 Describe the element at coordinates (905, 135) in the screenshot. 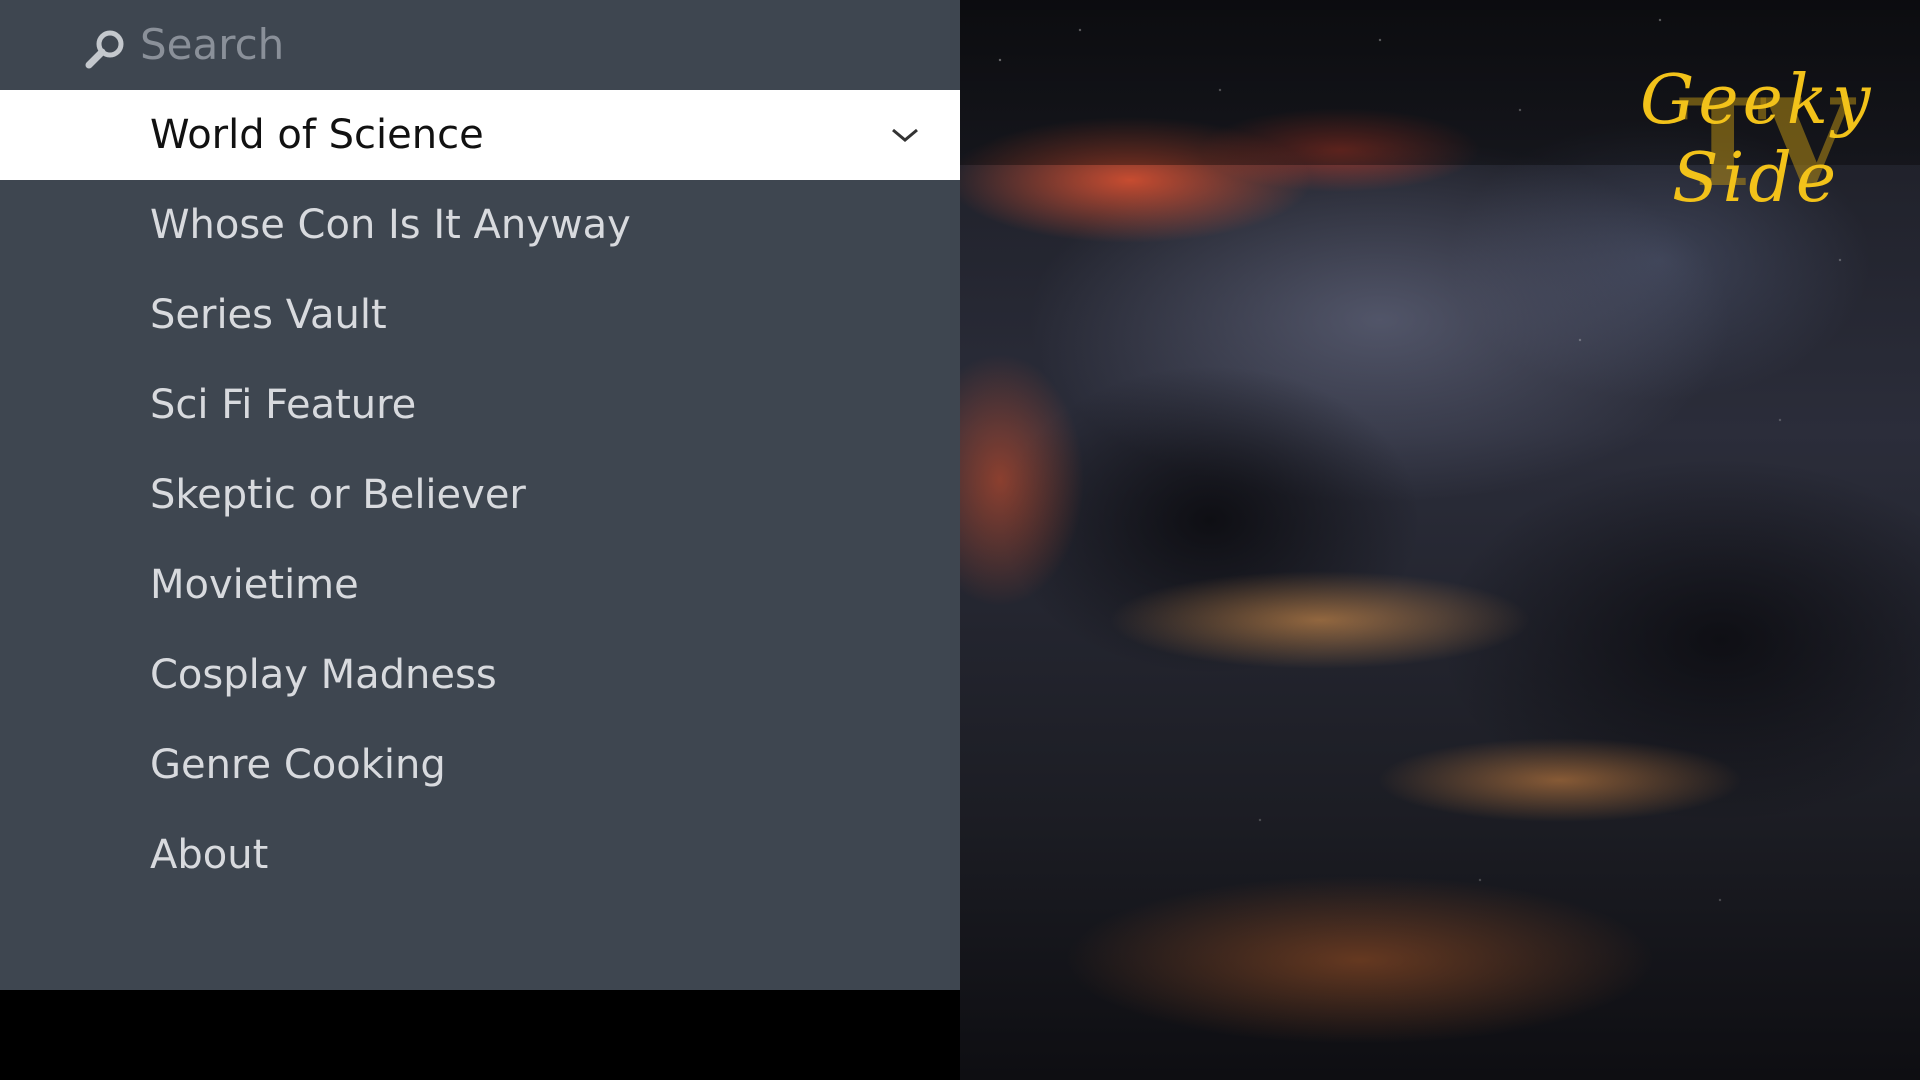

I see `chevron-down-icon` at that location.